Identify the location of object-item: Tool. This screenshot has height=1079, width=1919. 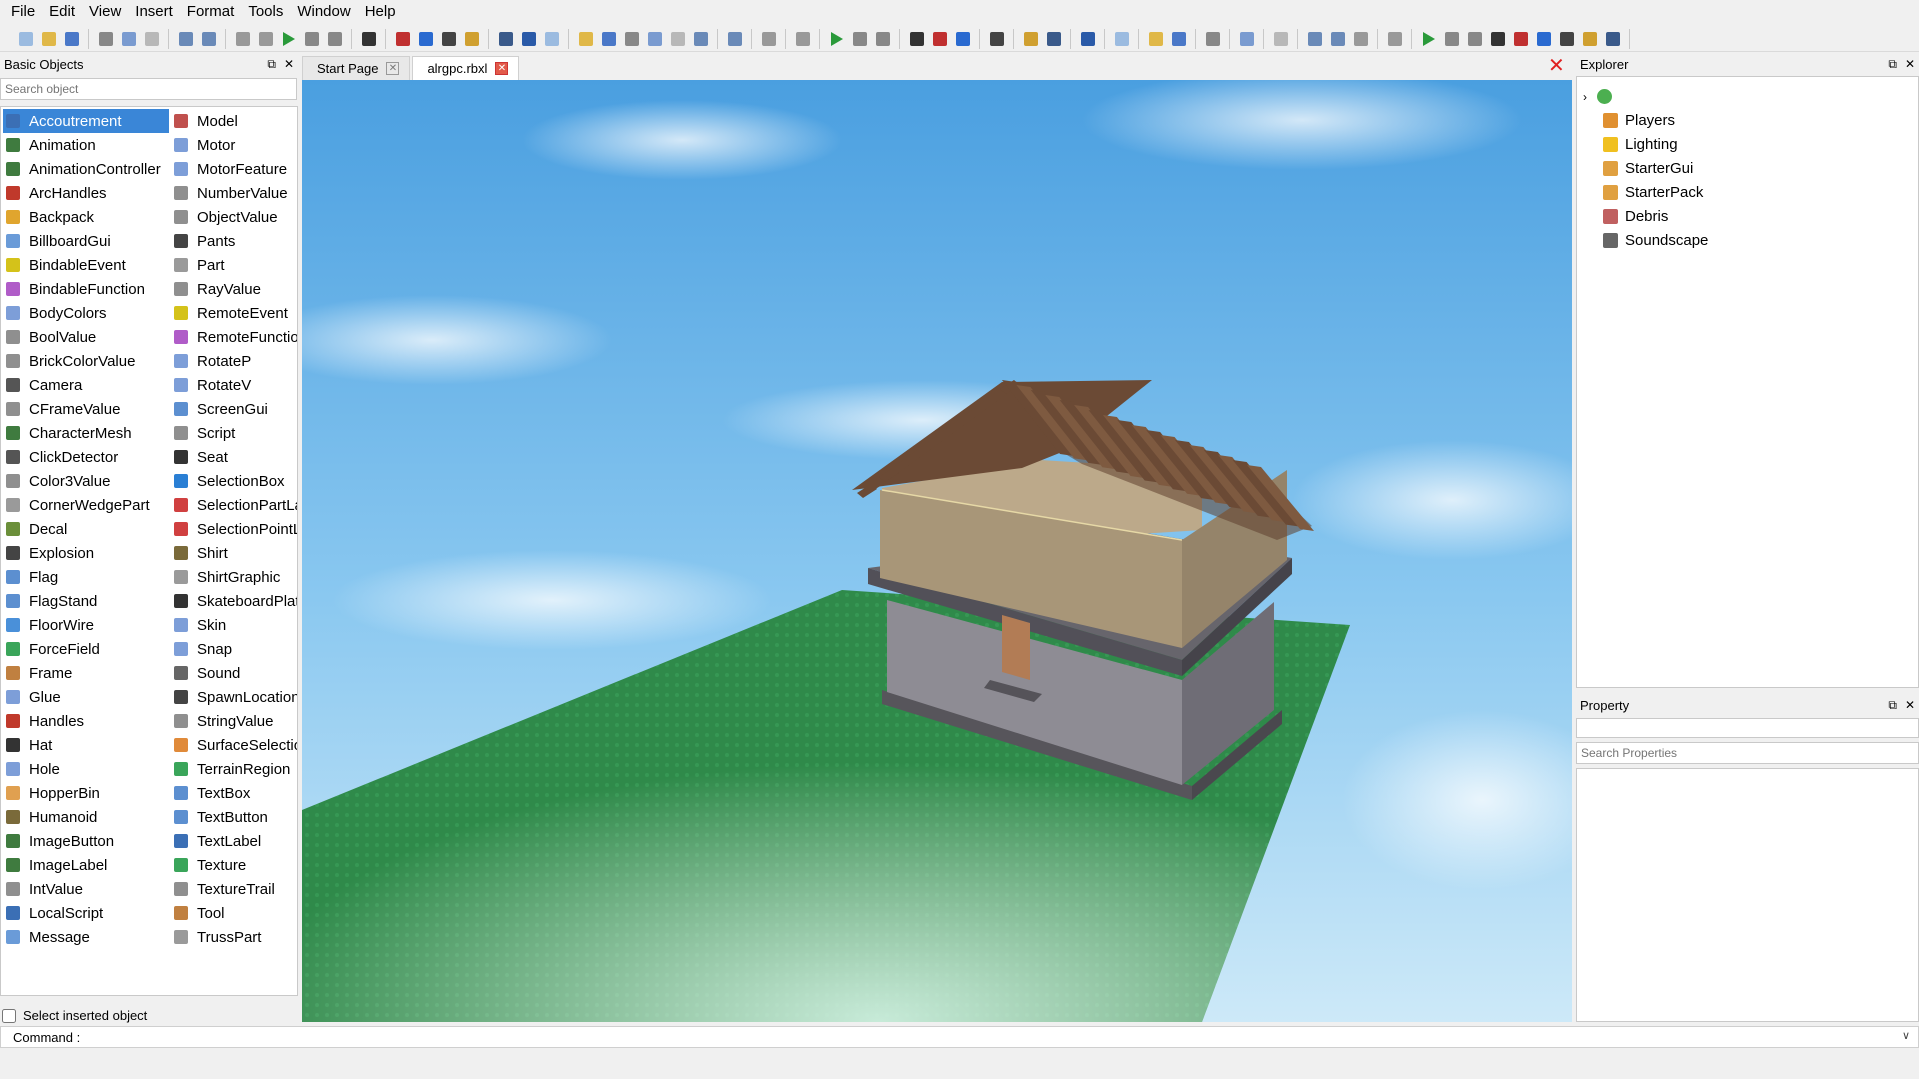
(234, 913).